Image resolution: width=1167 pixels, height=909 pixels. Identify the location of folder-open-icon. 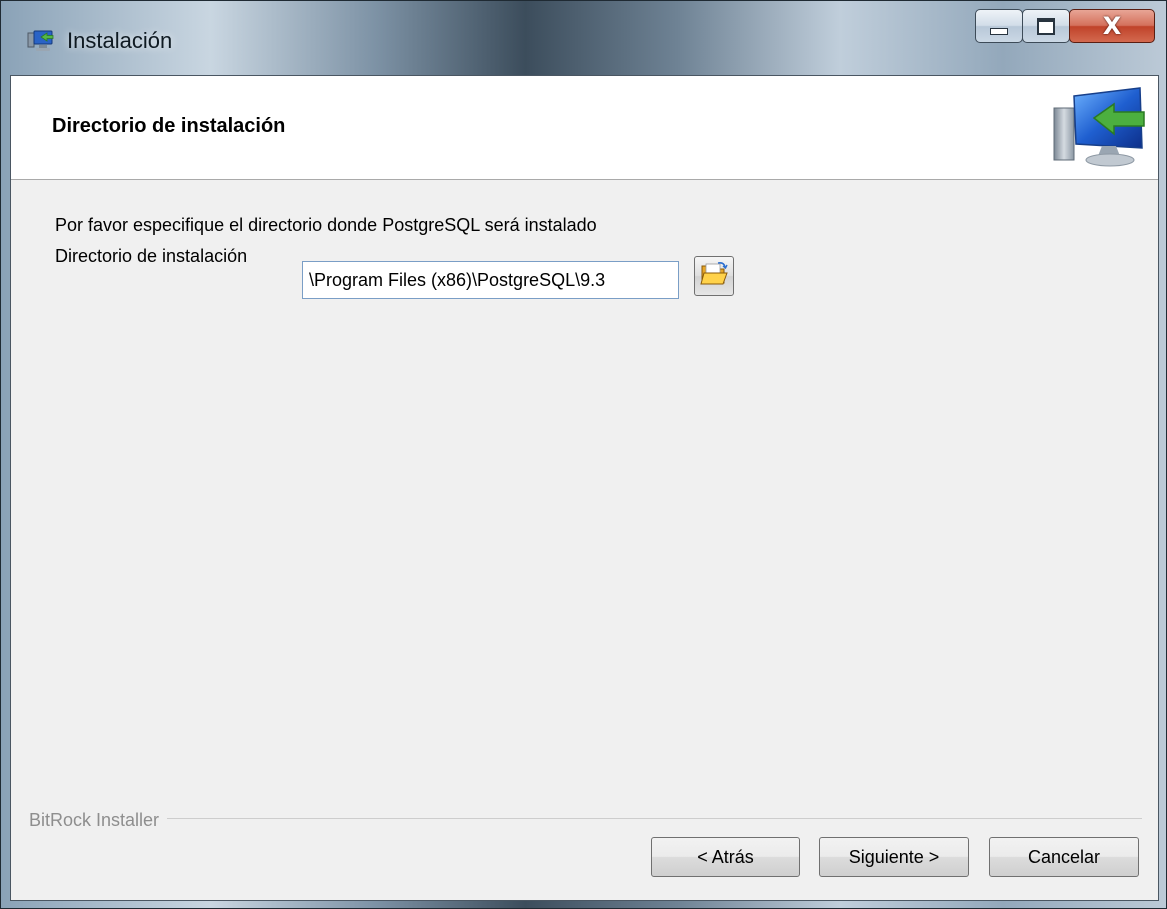
(714, 276).